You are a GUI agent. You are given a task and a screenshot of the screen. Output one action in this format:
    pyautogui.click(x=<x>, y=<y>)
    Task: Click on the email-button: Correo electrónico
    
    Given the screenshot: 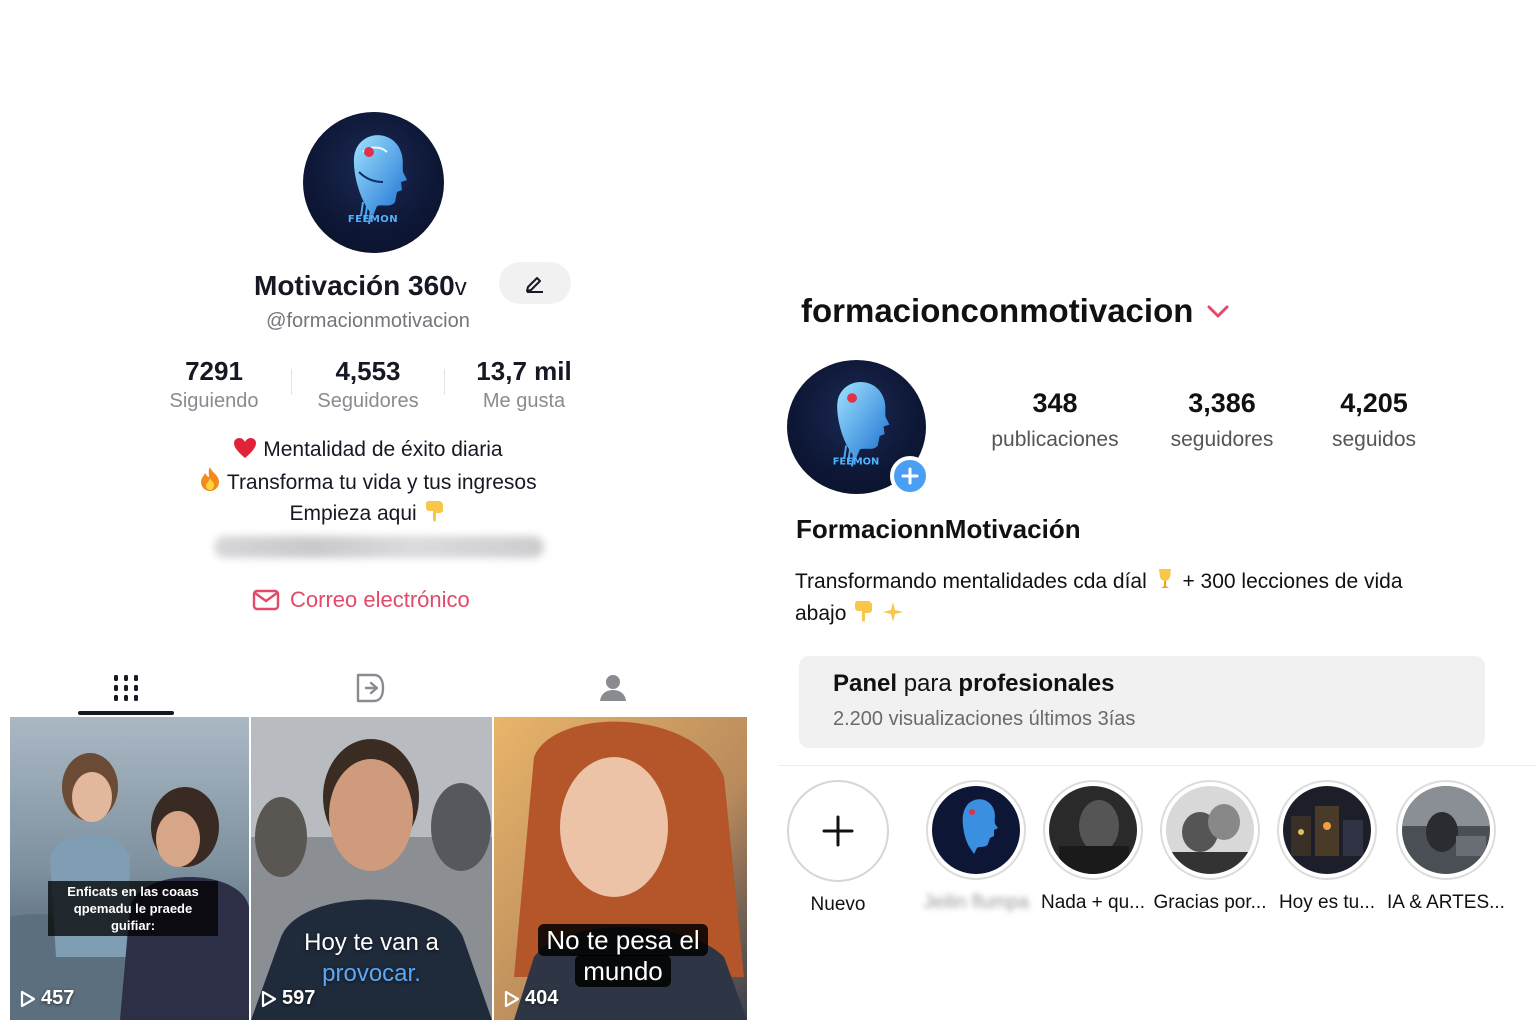 What is the action you would take?
    pyautogui.click(x=361, y=600)
    